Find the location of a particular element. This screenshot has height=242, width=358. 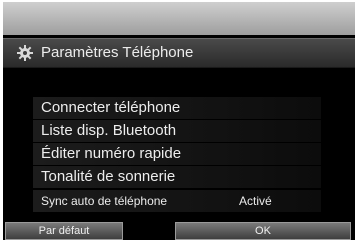

menu-item-auto-sync: Sync auto de téléphone Activé is located at coordinates (177, 201).